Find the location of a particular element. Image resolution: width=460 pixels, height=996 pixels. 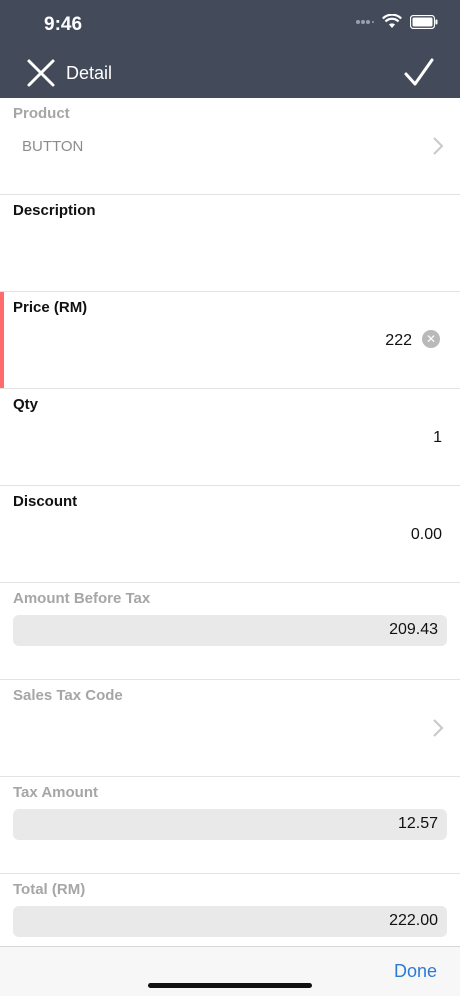

tax-amount-field: 12.57 is located at coordinates (230, 824).